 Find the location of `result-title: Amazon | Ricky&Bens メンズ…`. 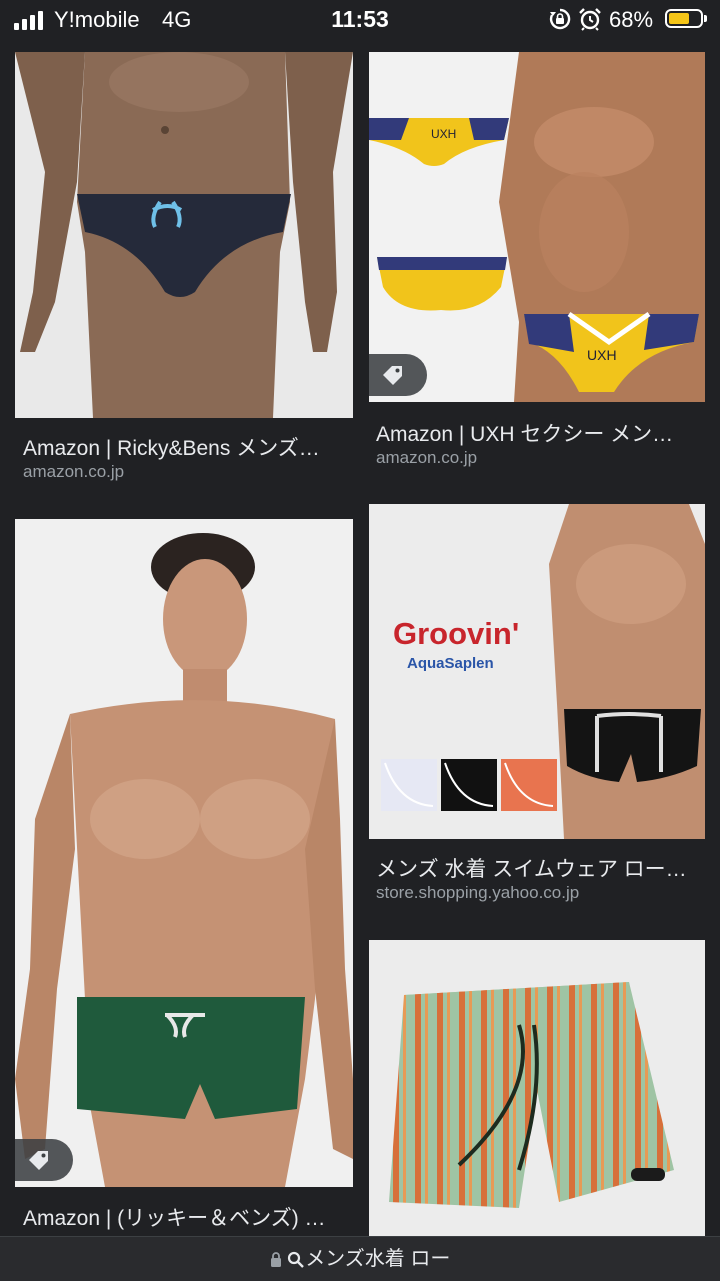

result-title: Amazon | Ricky&Bens メンズ… is located at coordinates (171, 447).